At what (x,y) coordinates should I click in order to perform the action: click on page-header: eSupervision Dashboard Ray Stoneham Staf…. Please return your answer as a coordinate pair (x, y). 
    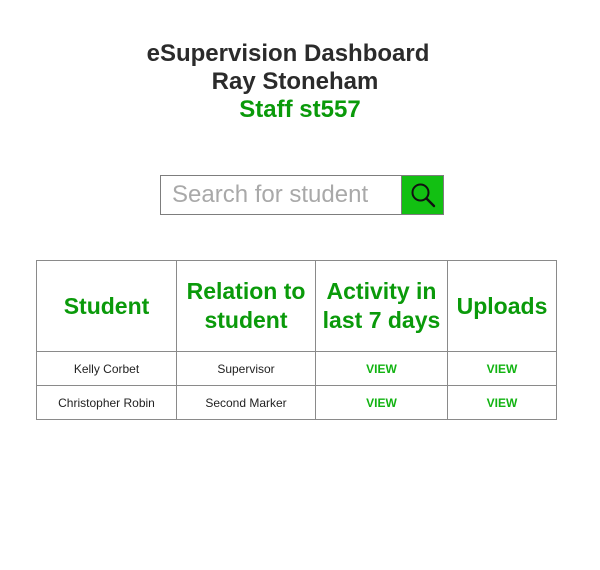
    Looking at the image, I should click on (300, 82).